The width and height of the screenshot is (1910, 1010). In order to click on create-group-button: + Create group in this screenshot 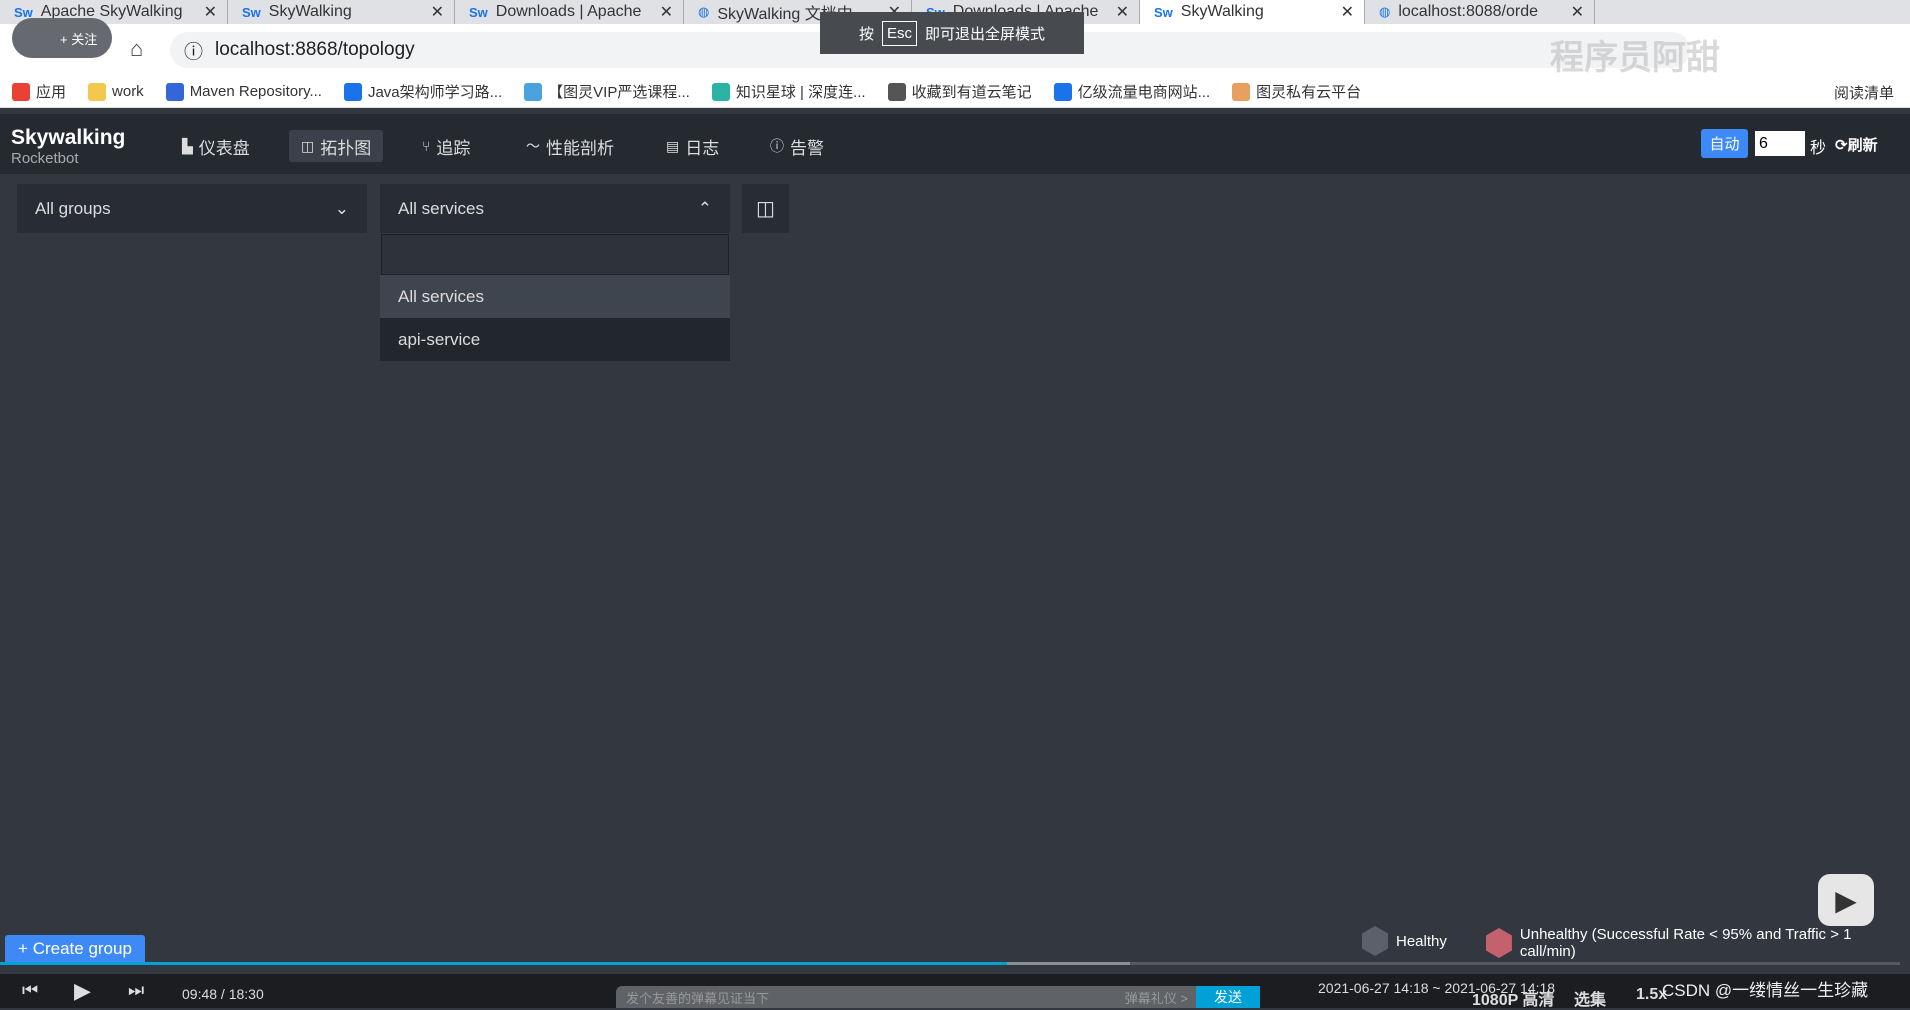, I will do `click(75, 949)`.